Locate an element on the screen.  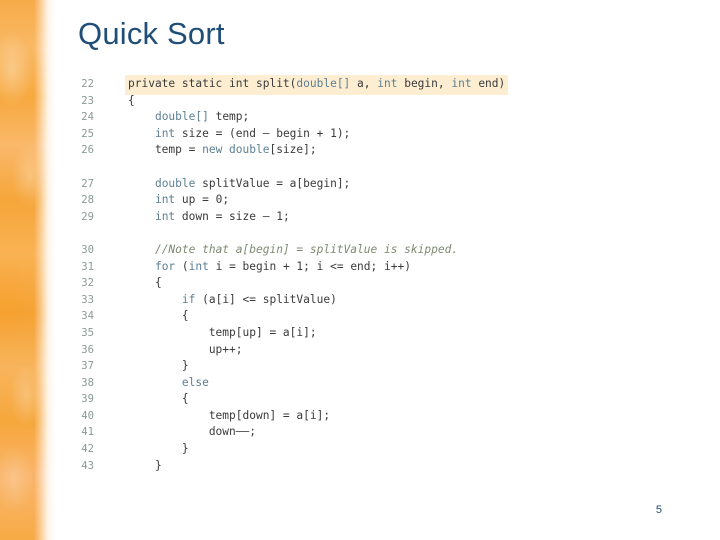
code-line: 41 down––; is located at coordinates (328, 432).